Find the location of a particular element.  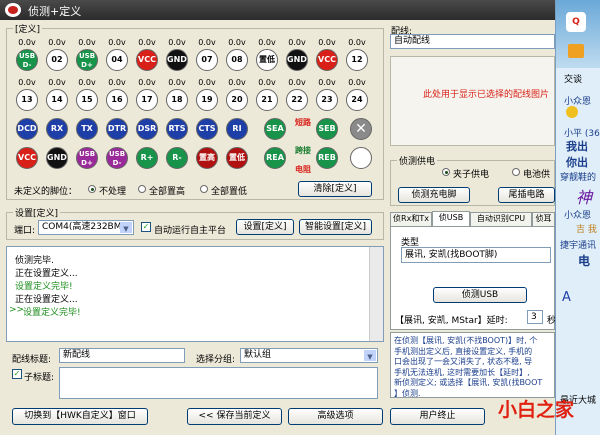

pin-21: 0.0v 21 is located at coordinates (267, 96).